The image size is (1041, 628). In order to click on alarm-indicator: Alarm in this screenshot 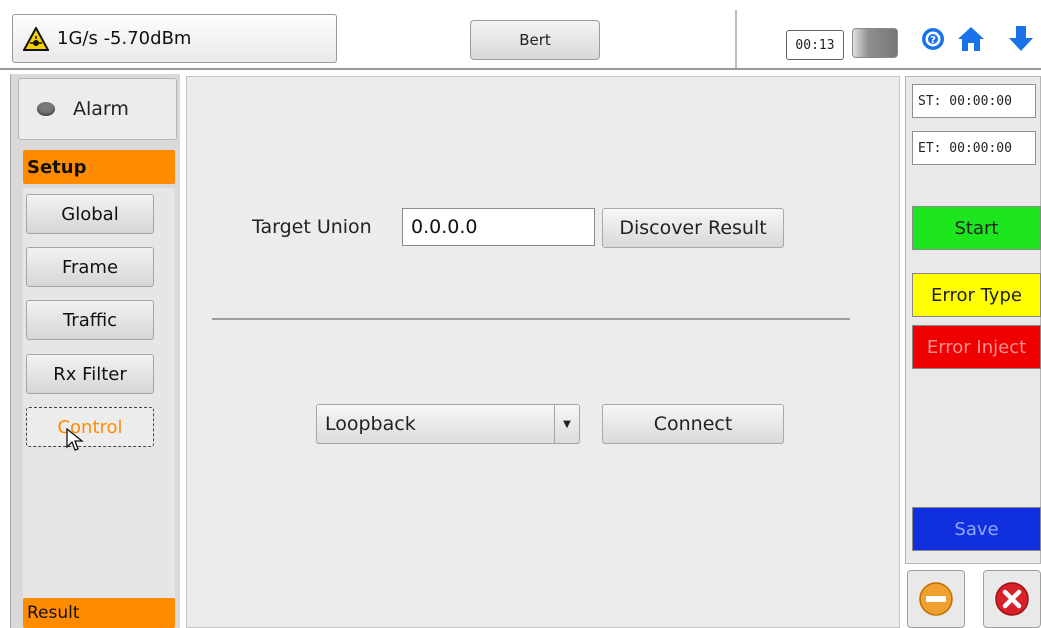, I will do `click(97, 109)`.